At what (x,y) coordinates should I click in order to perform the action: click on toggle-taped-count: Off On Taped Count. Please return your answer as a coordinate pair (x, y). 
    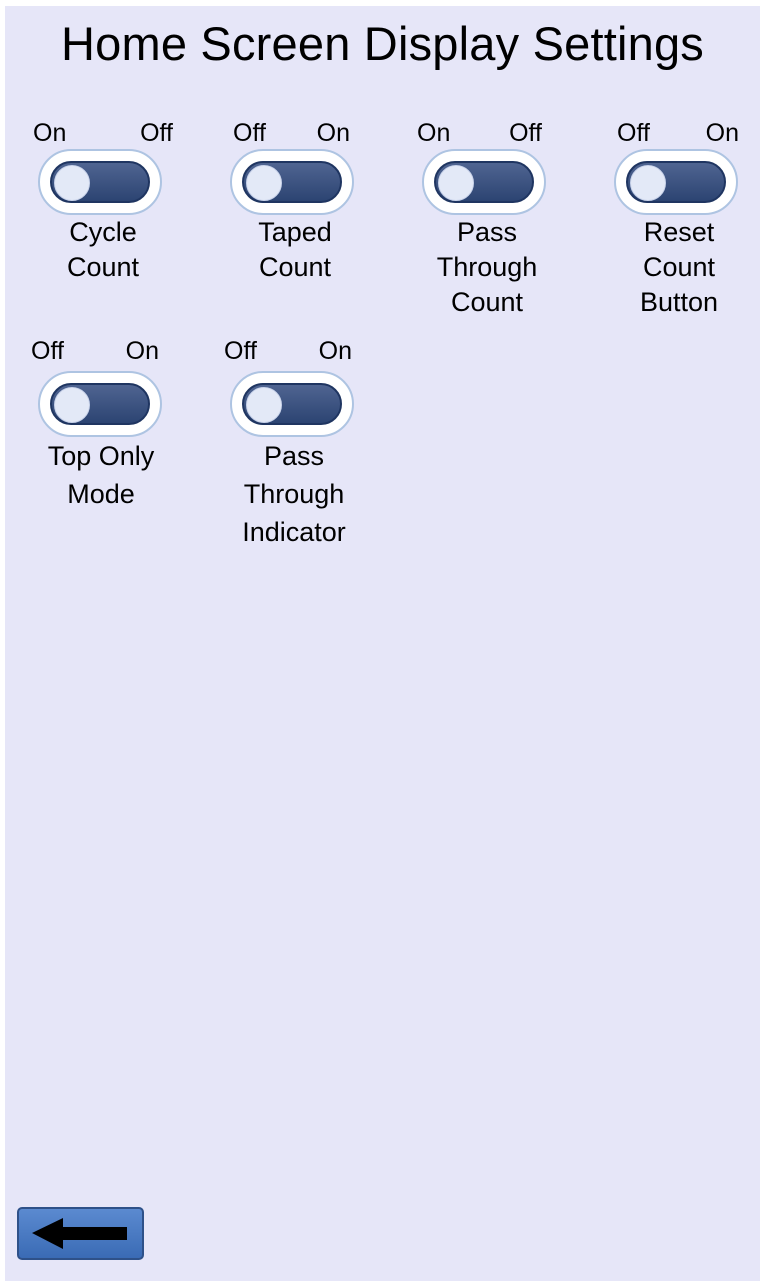
    Looking at the image, I should click on (295, 202).